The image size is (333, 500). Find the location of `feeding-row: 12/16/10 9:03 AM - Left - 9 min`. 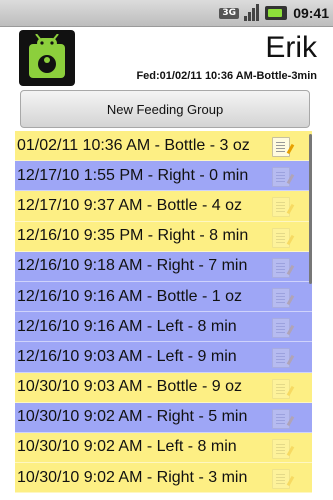

feeding-row: 12/16/10 9:03 AM - Left - 9 min is located at coordinates (163, 357).